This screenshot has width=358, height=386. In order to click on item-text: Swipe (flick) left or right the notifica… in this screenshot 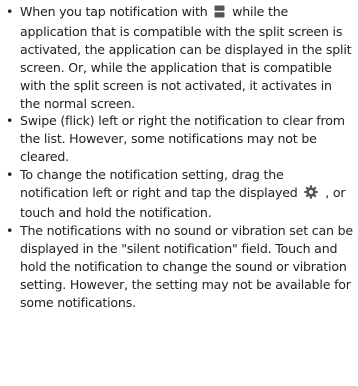, I will do `click(182, 139)`.